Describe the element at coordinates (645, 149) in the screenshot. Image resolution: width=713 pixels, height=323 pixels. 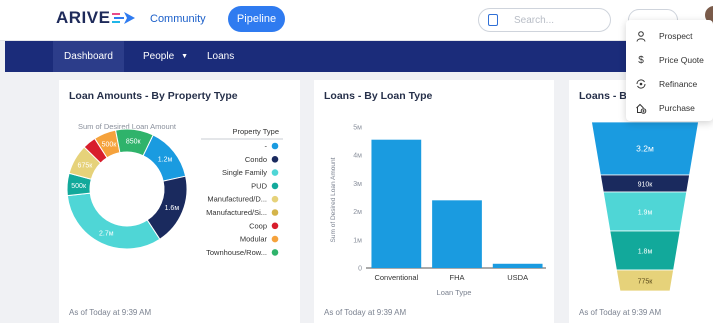
I see `funnel-label: 3.2м` at that location.